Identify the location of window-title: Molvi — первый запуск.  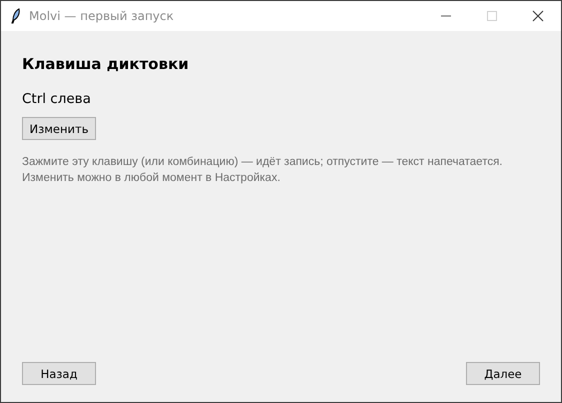
(102, 16).